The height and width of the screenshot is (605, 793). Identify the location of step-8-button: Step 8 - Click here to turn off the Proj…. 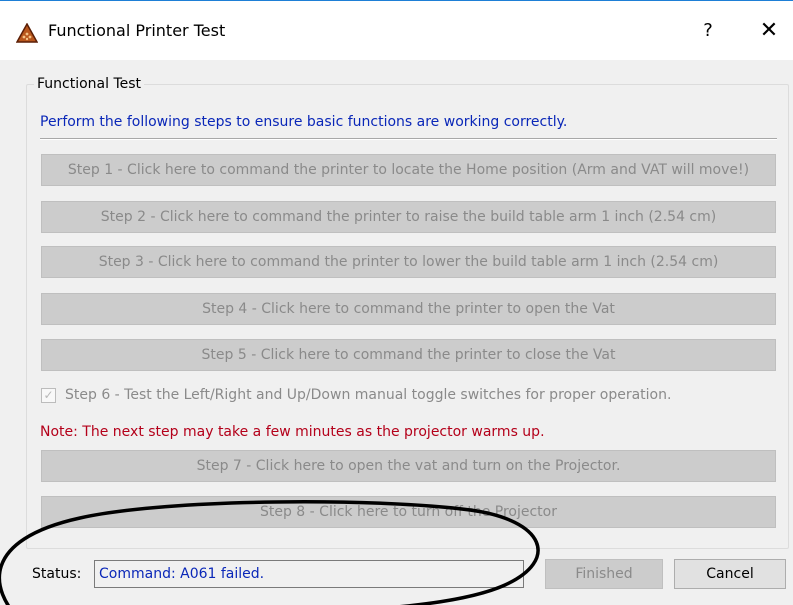
(408, 512).